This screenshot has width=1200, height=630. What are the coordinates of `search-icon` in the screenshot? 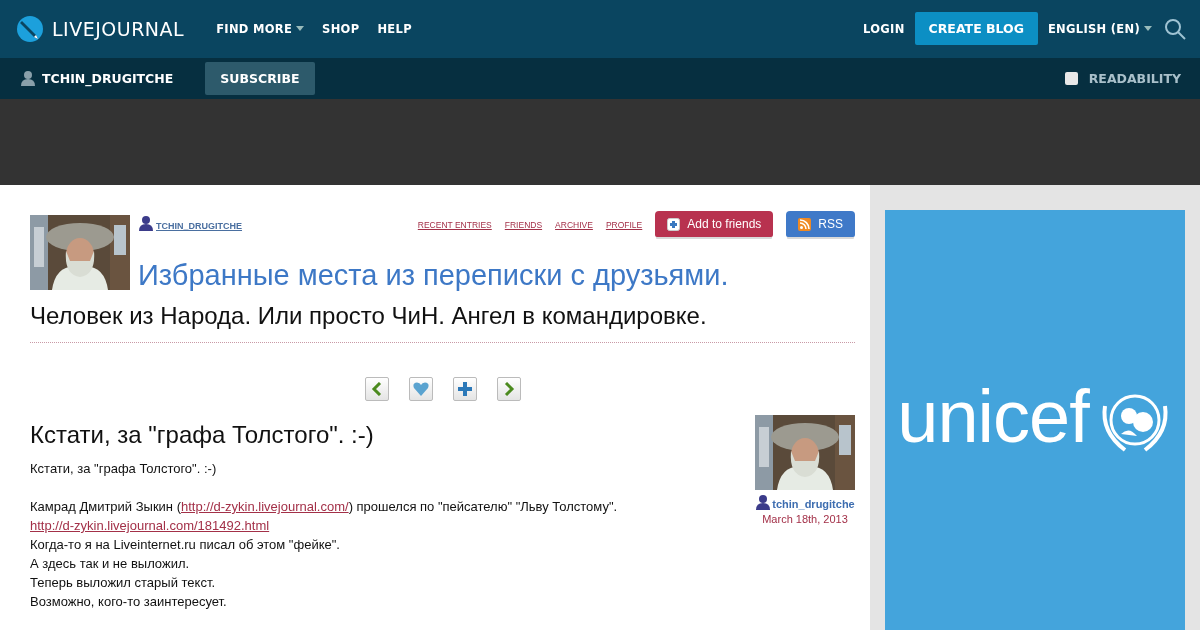 It's located at (1175, 28).